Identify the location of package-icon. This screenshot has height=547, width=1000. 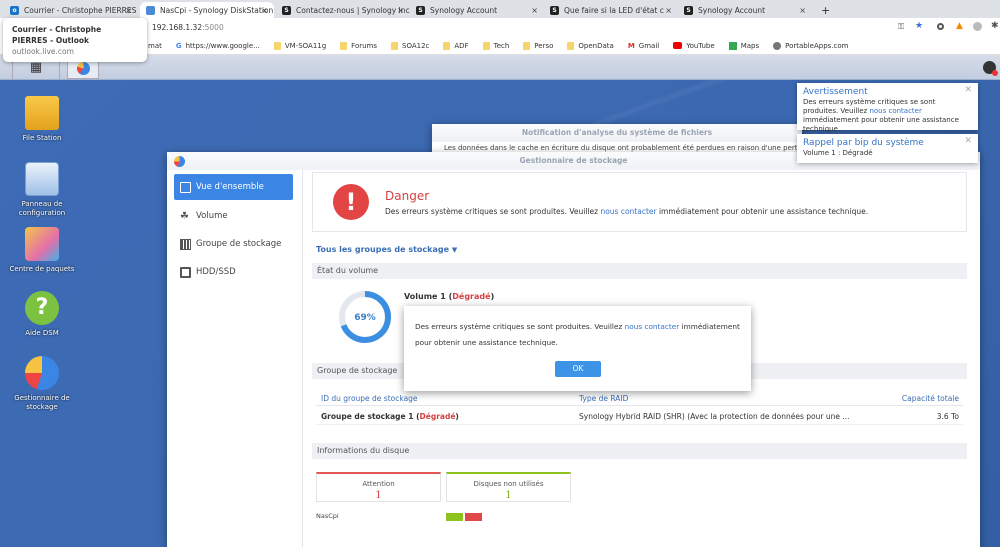
(42, 244).